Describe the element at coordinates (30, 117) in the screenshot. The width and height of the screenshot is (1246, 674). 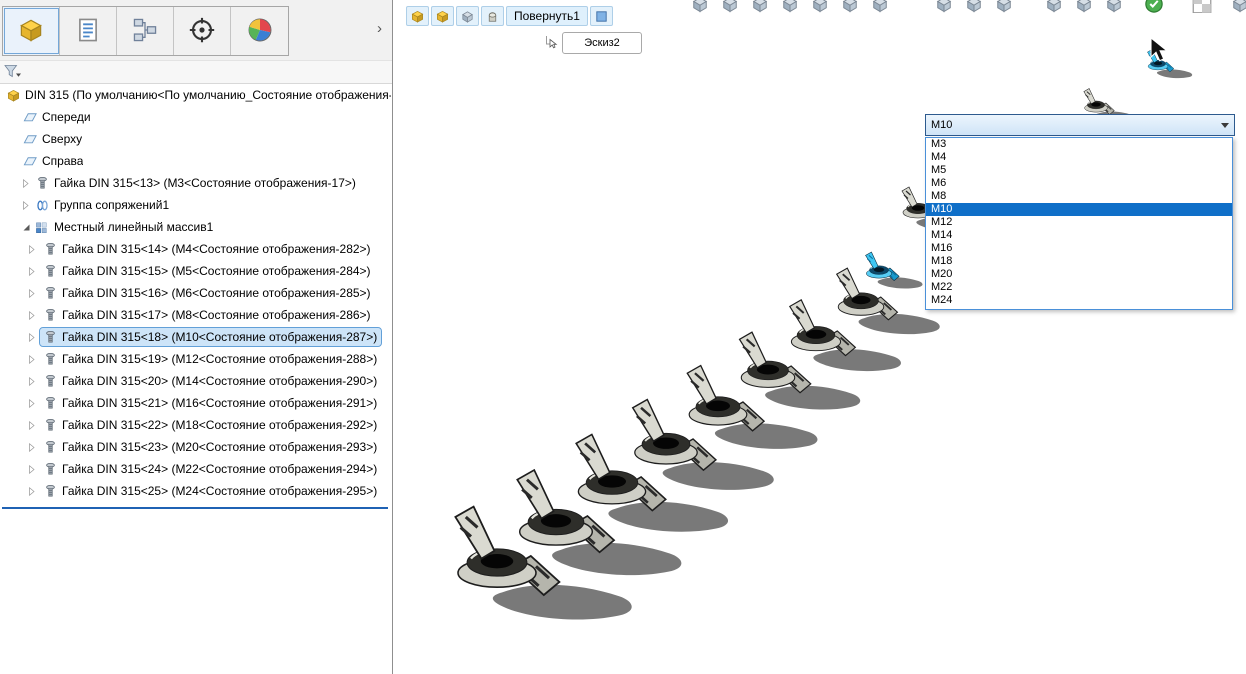
I see `plane-icon` at that location.